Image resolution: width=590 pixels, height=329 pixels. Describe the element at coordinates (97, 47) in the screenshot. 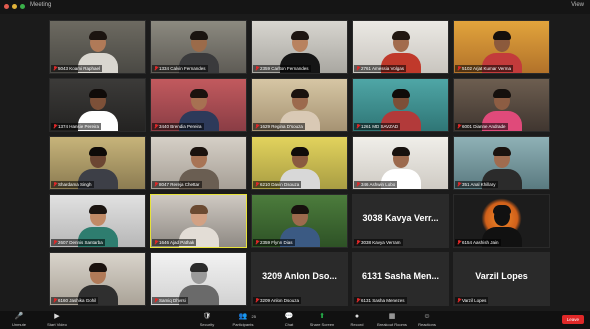

I see `participant-tile: 5043 Koami Raphael` at that location.